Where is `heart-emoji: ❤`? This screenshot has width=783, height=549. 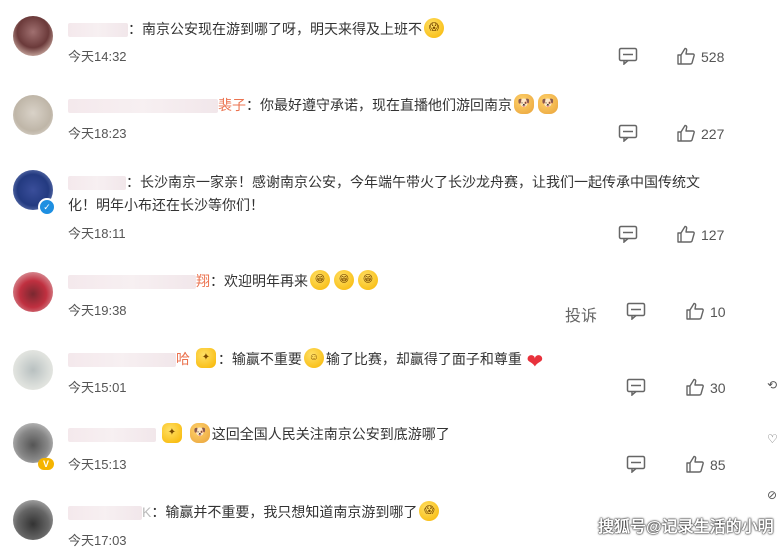 heart-emoji: ❤ is located at coordinates (535, 362).